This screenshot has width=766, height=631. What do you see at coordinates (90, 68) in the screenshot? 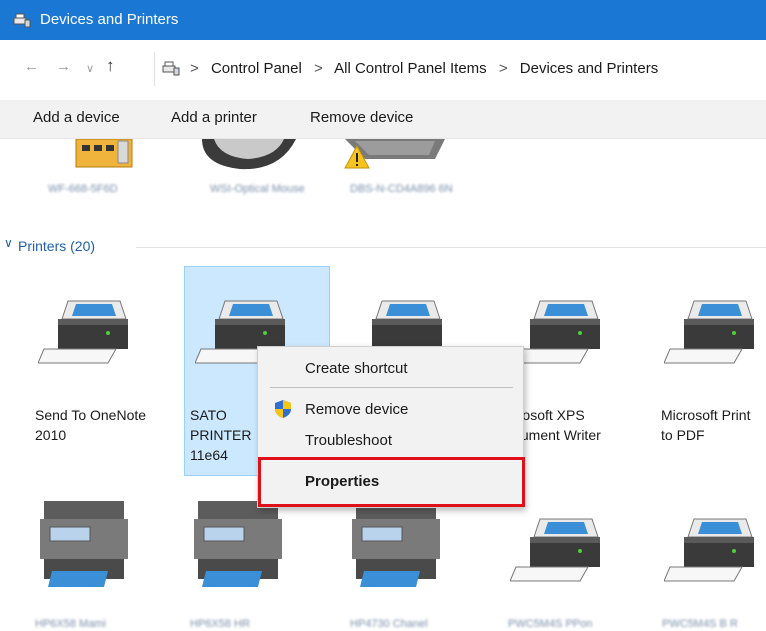
I see `recent-locations-button: ∨` at bounding box center [90, 68].